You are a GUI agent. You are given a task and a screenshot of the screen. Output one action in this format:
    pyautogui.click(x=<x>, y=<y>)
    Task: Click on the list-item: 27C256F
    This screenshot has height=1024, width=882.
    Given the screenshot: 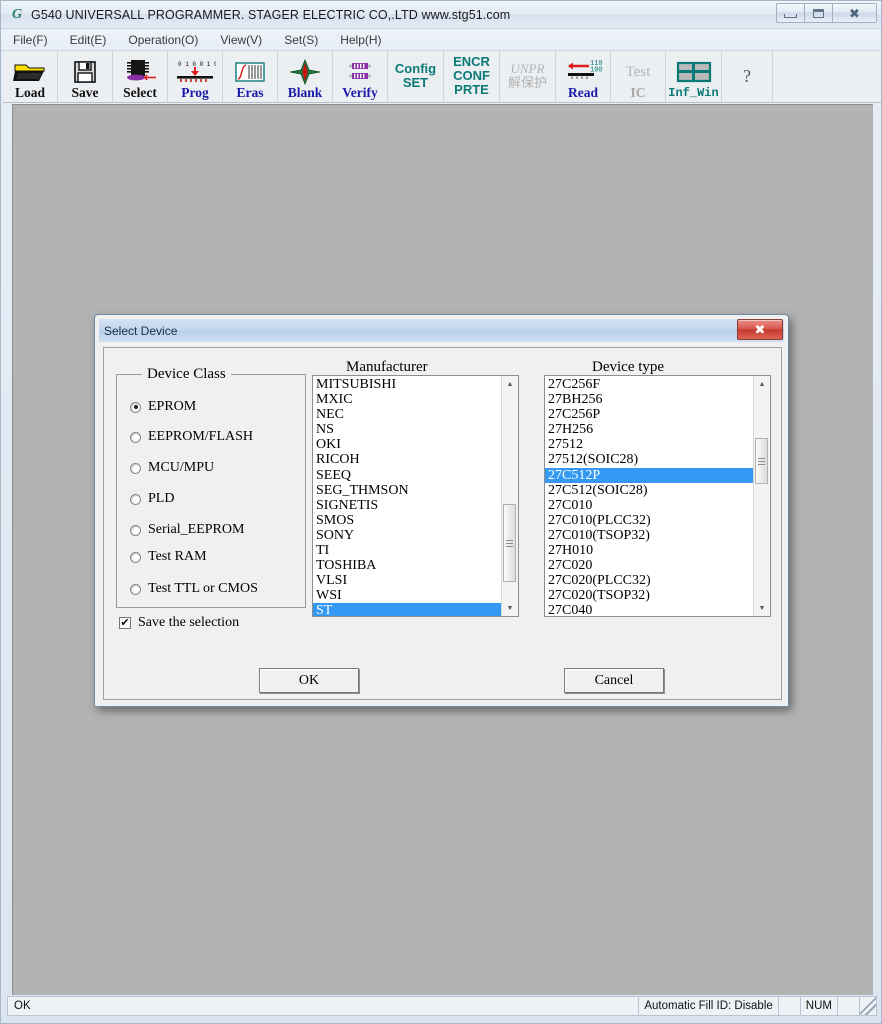 What is the action you would take?
    pyautogui.click(x=650, y=384)
    